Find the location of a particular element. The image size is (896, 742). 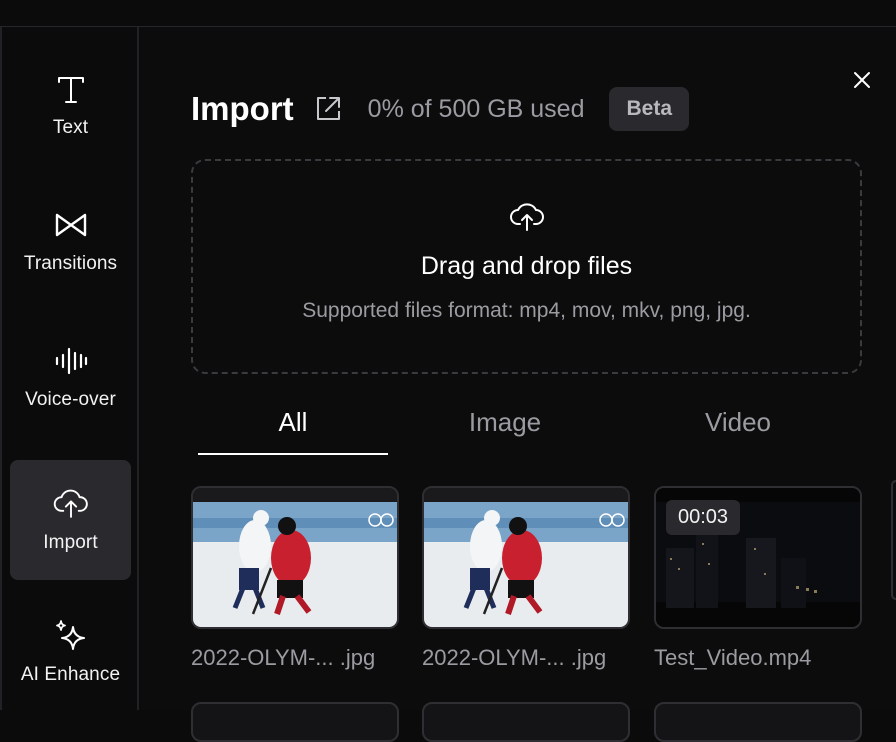

sidebar-item-ai-enhance: AI Enhance is located at coordinates (70, 652).